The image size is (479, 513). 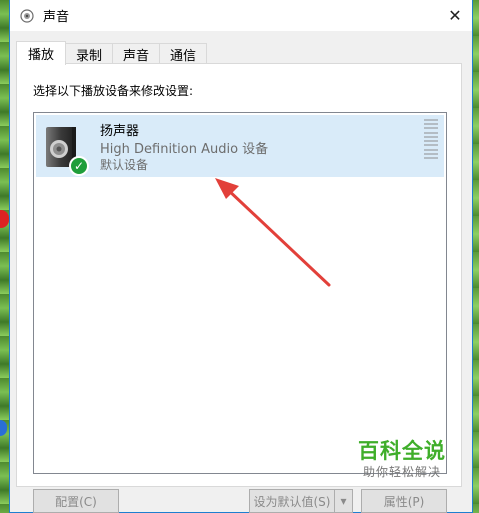 I want to click on instruction-label: 选择以下播放设备来修改设置:, so click(x=113, y=91).